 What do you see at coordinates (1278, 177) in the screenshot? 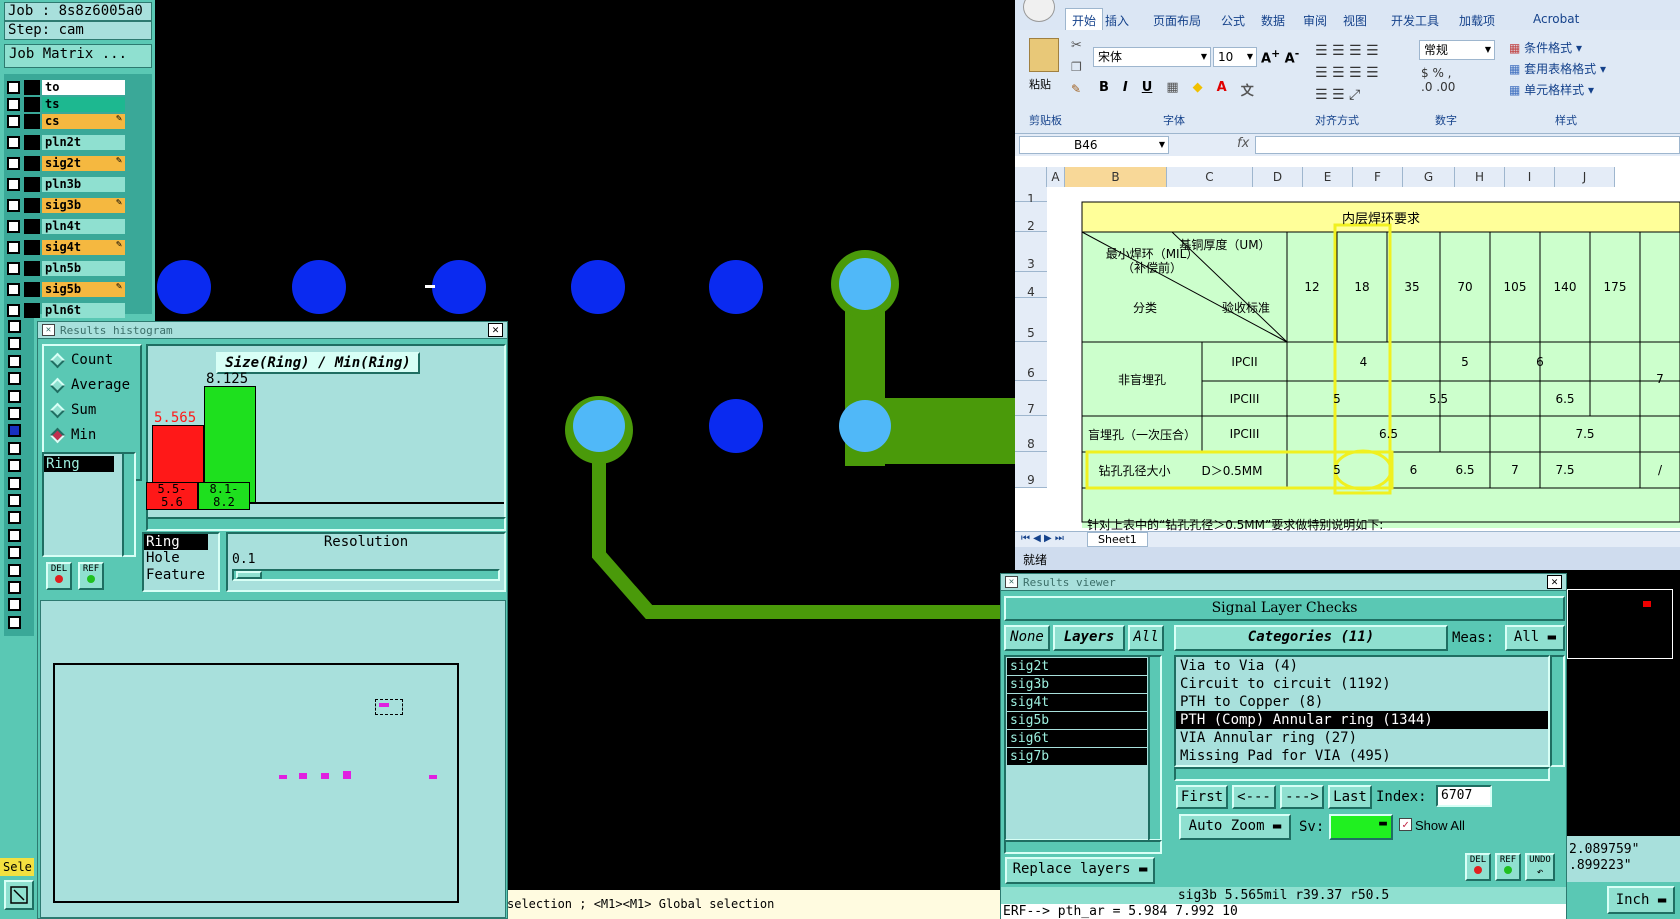
I see `column-header: D` at bounding box center [1278, 177].